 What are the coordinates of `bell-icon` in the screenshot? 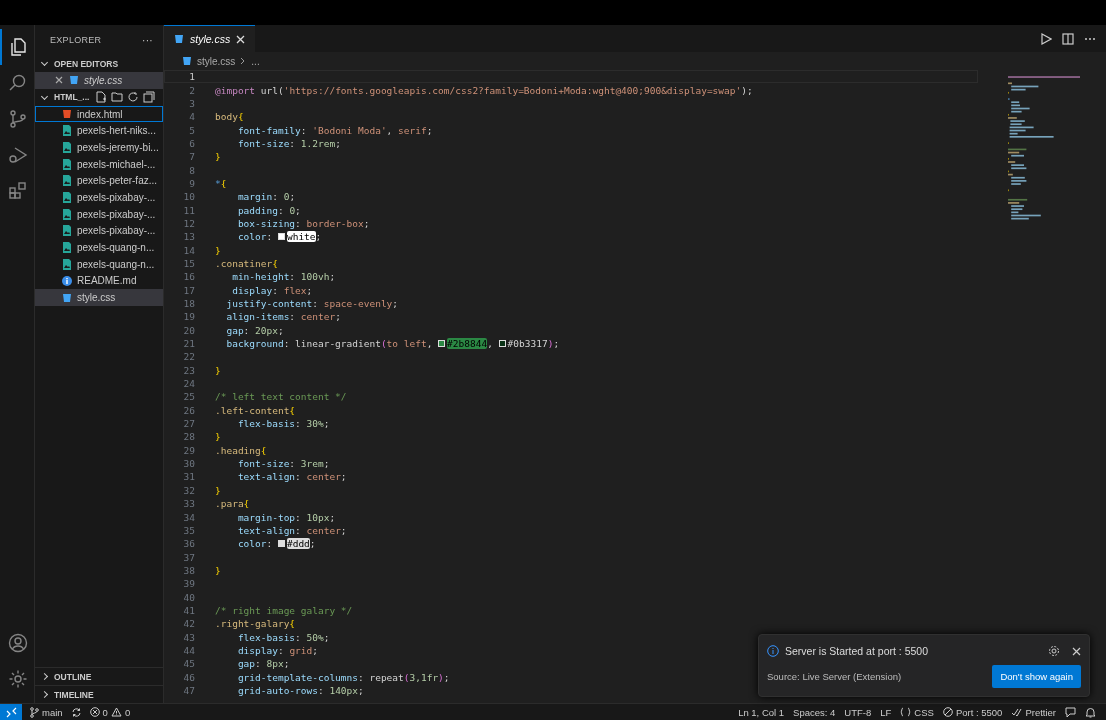 It's located at (1090, 712).